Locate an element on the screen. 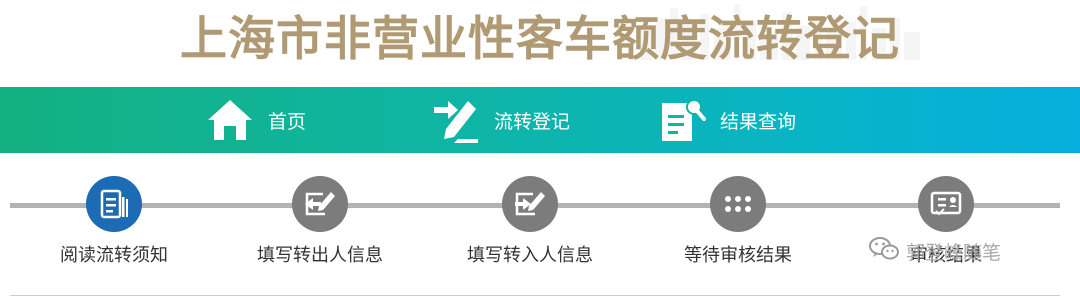 The width and height of the screenshot is (1080, 297). step-fill-transferor: 填写转出人信息 is located at coordinates (320, 221).